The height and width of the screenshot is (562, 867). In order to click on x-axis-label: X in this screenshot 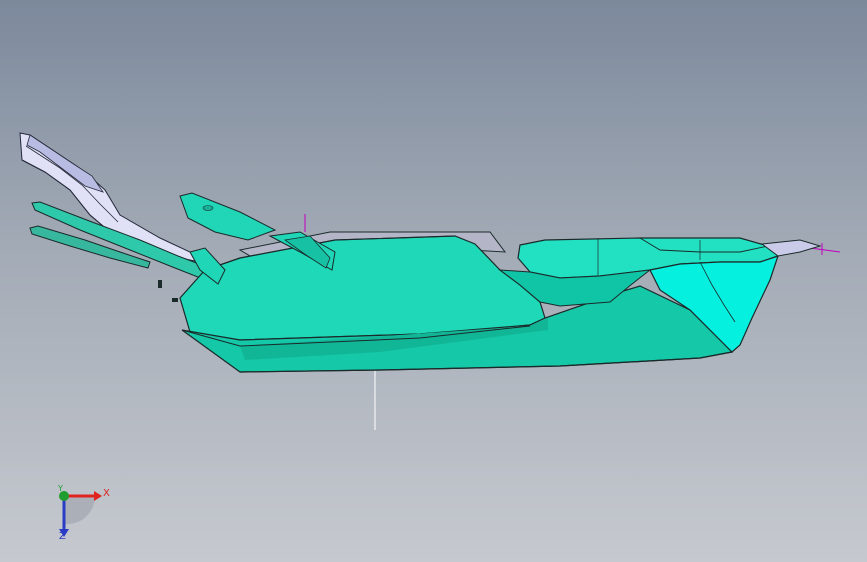, I will do `click(106, 493)`.